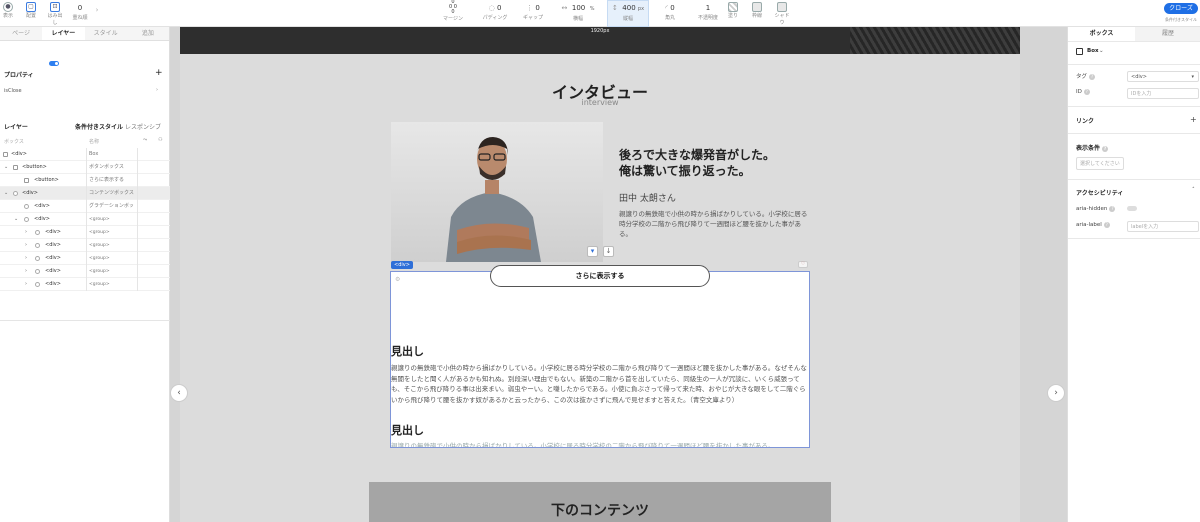  Describe the element at coordinates (85, 167) in the screenshot. I see `layer-row: ⌄ <button> ボタンボックス` at that location.